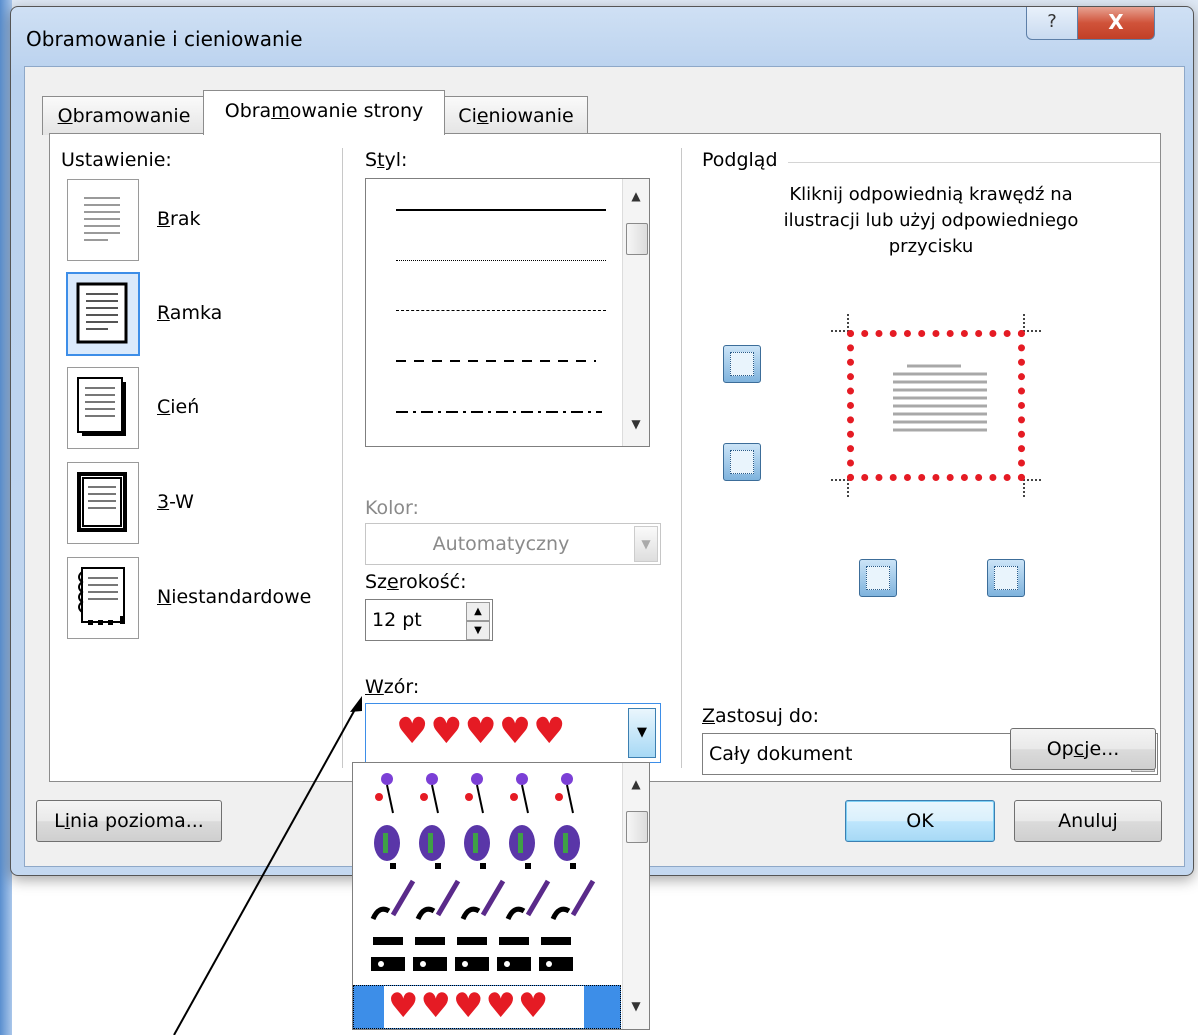  Describe the element at coordinates (267, 865) in the screenshot. I see `annotation-arrow-icon` at that location.